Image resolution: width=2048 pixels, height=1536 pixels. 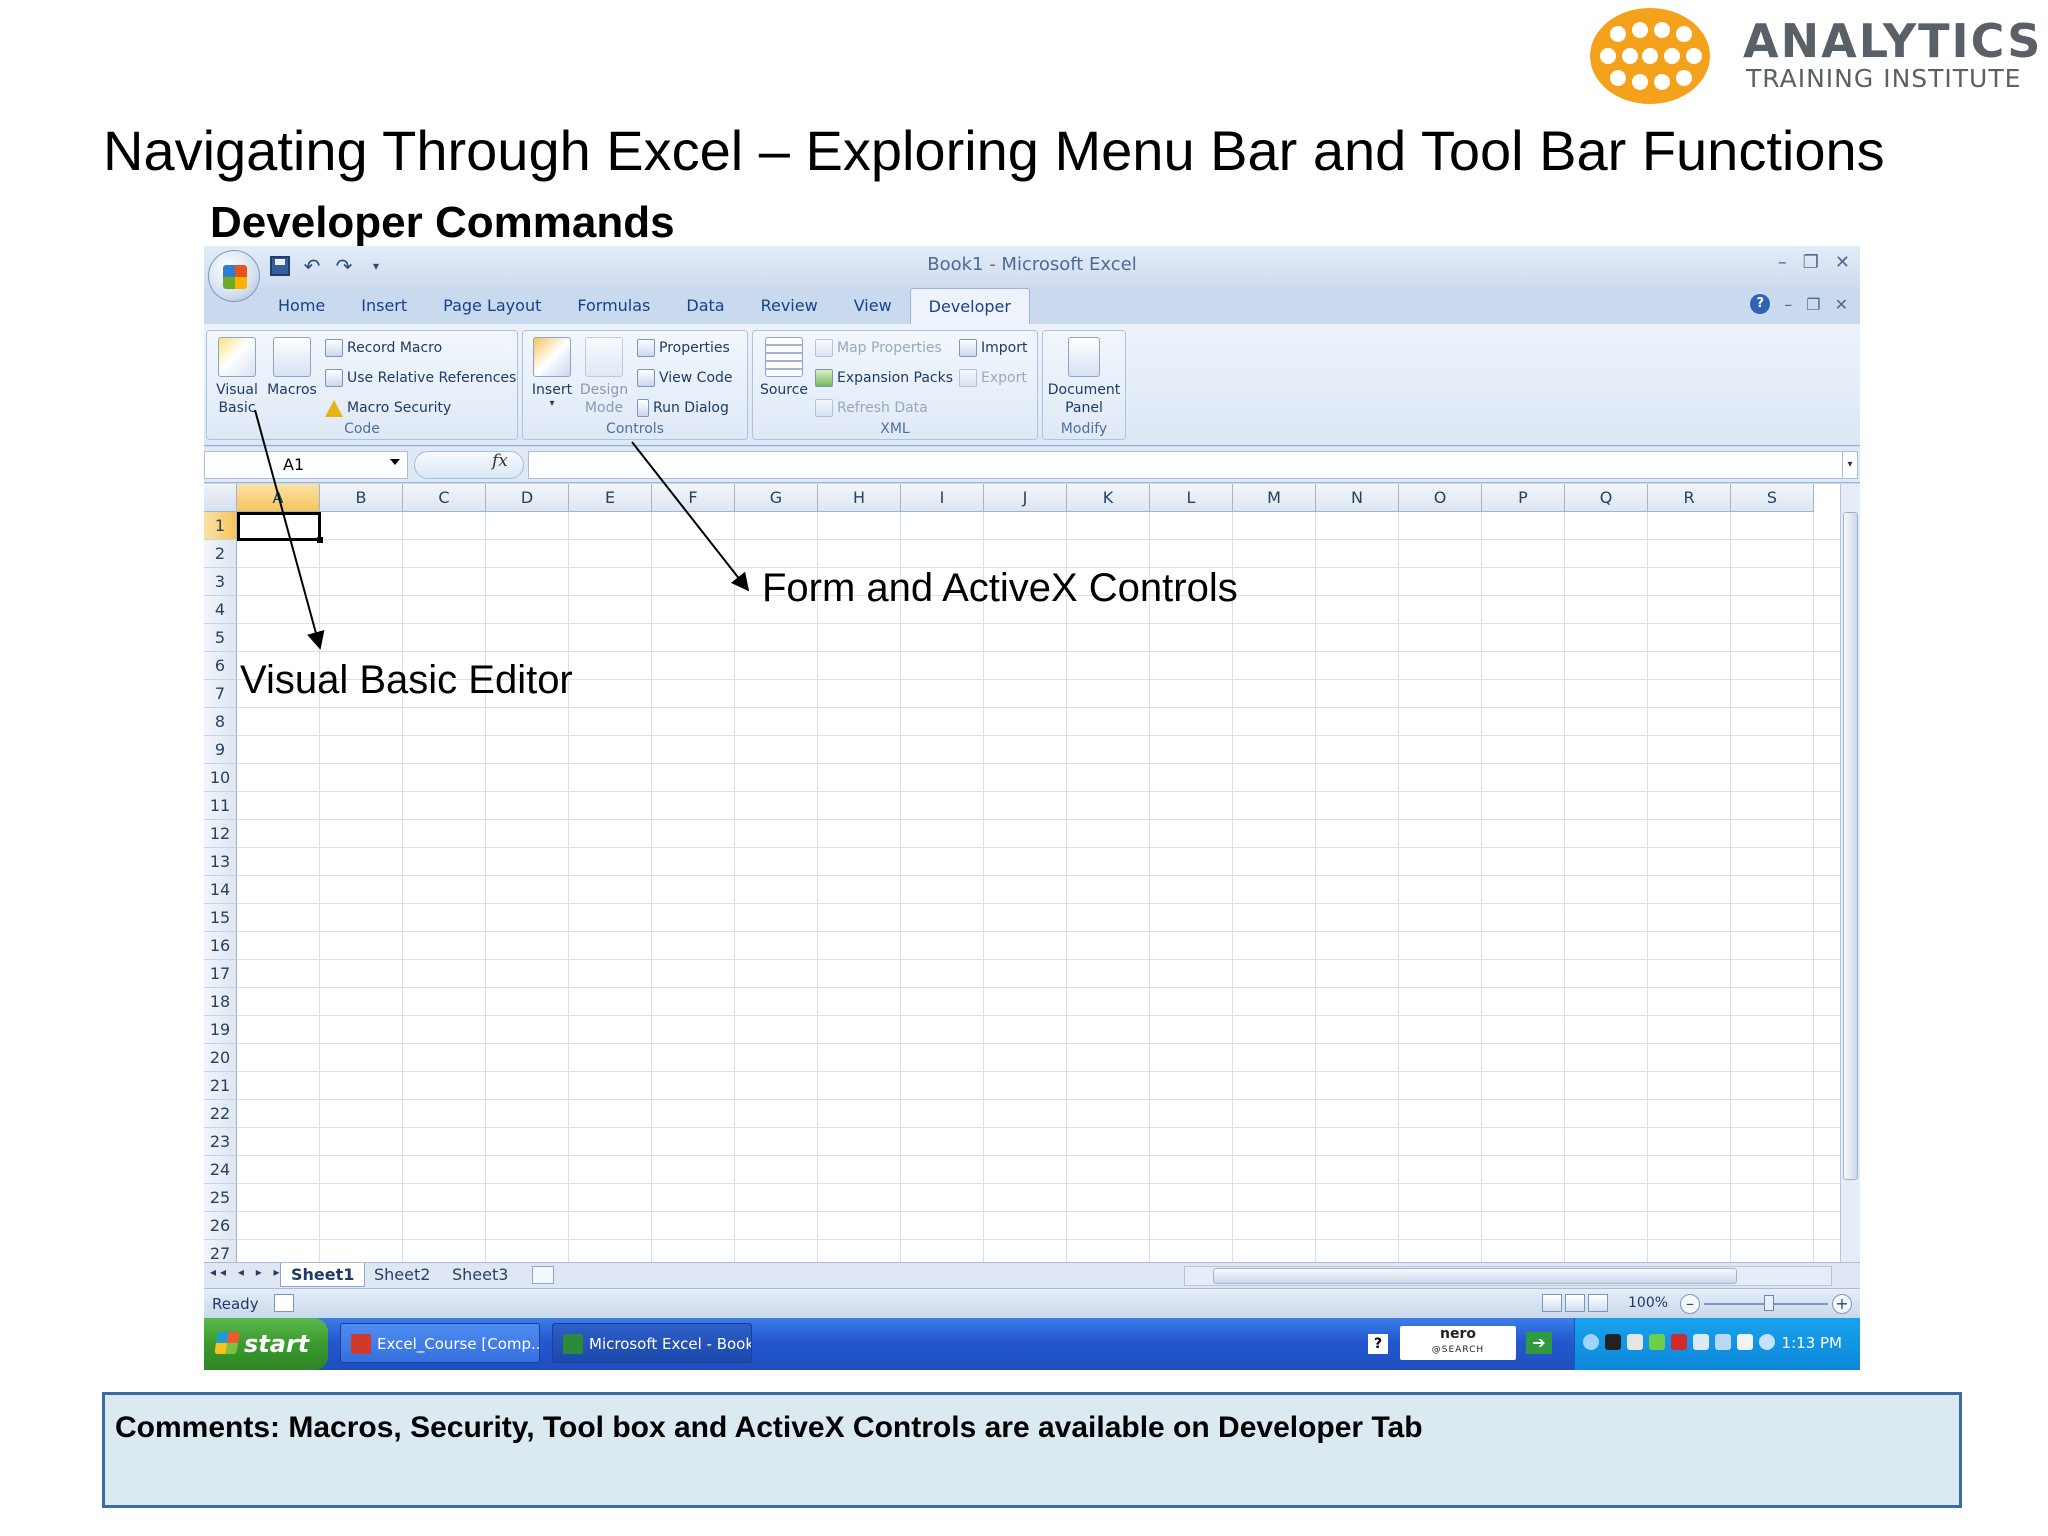 I want to click on close-icon: ✕, so click(x=1842, y=262).